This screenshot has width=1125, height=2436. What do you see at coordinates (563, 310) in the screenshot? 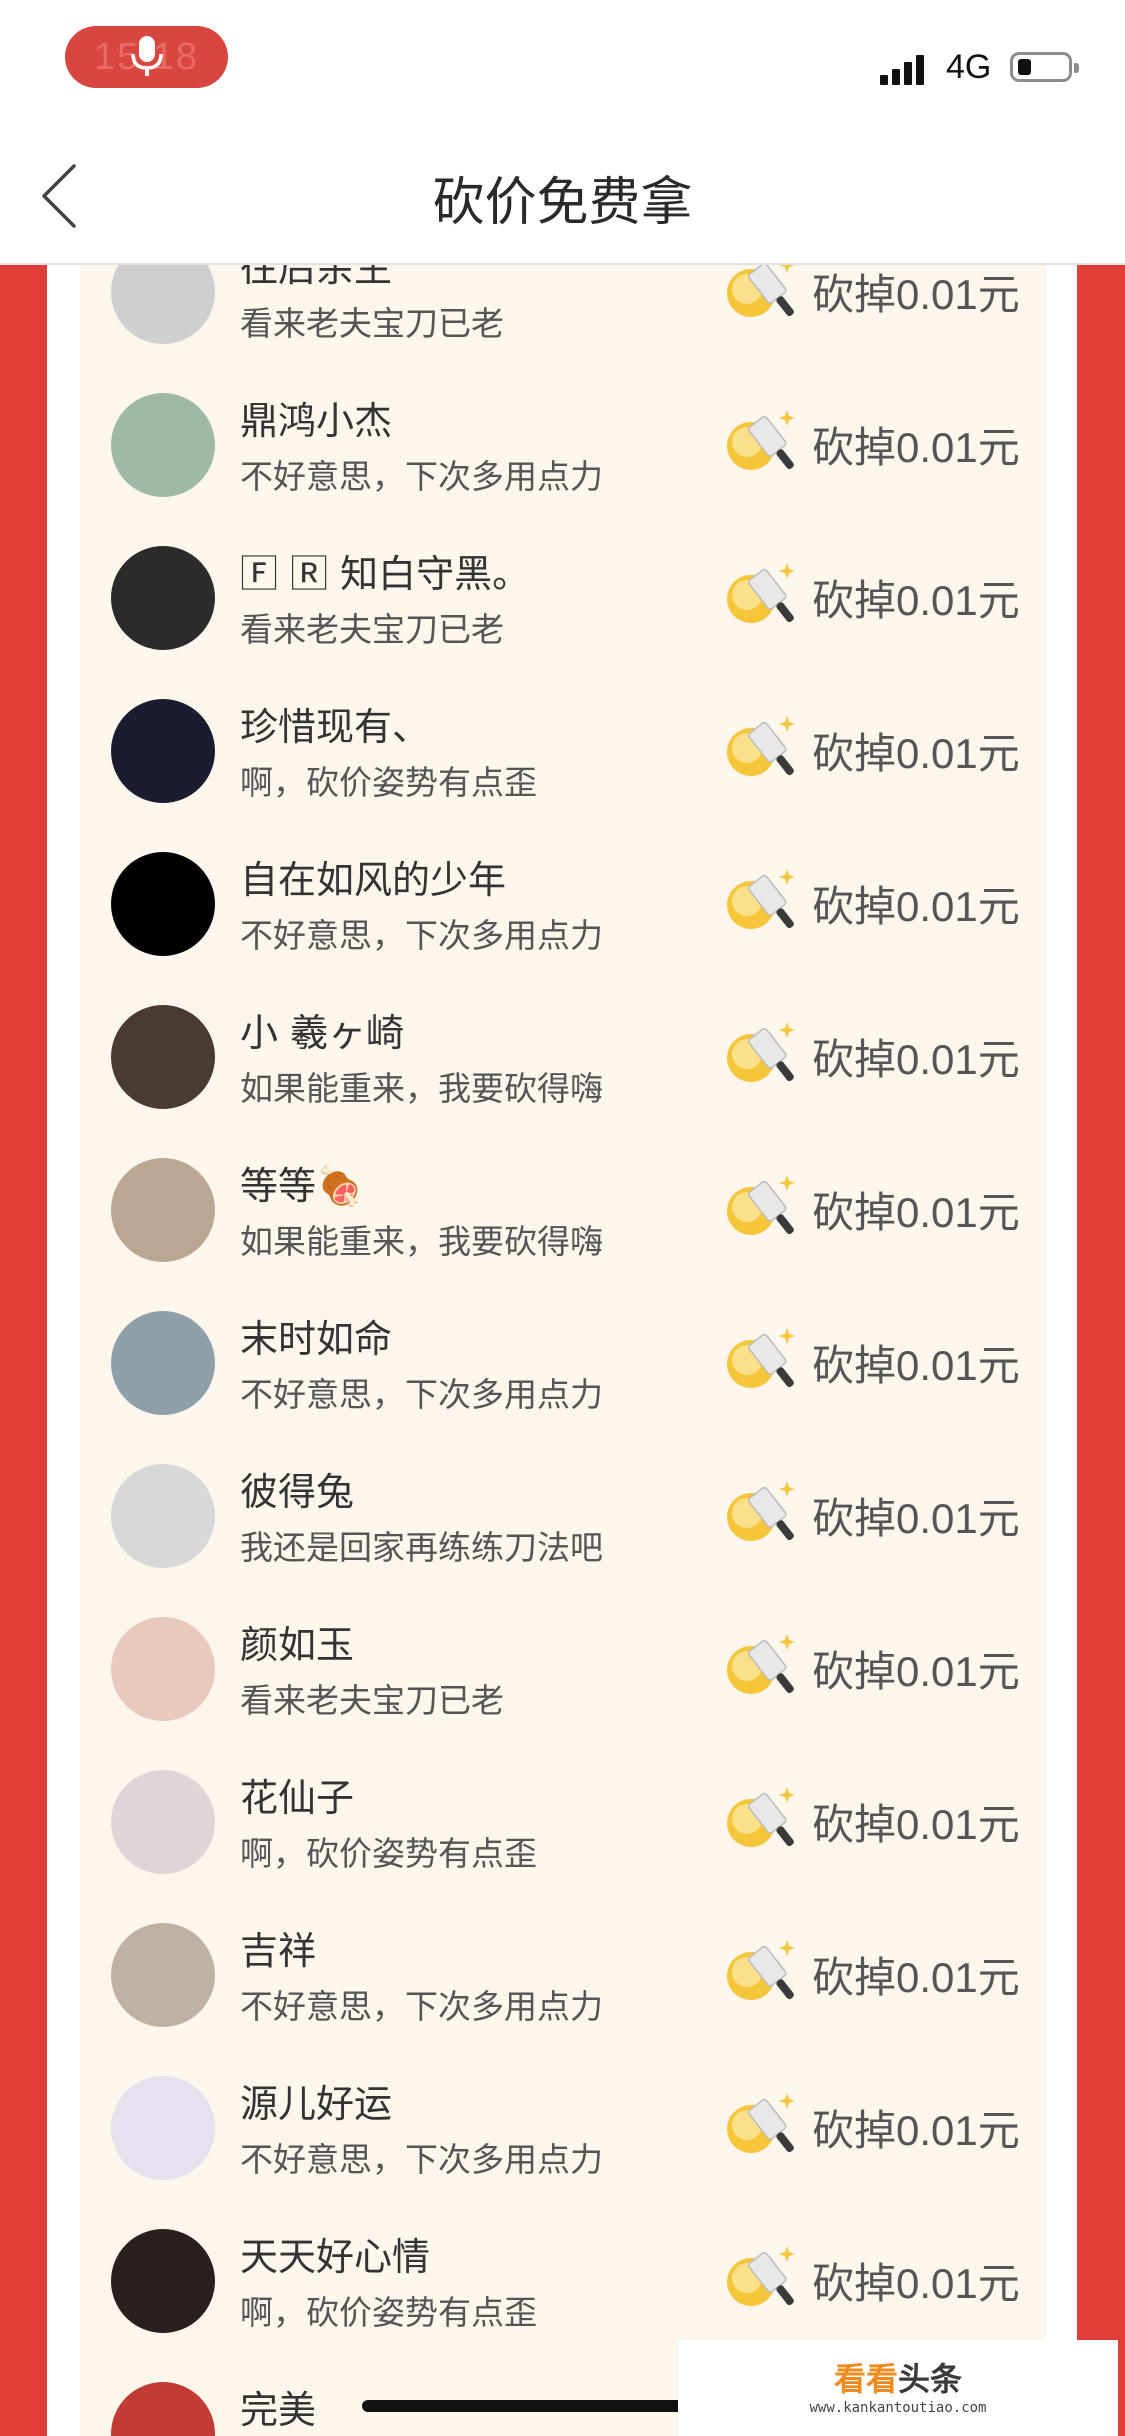
I see `list-item: 往后余生看来老夫宝刀已老 砍掉0.01元` at bounding box center [563, 310].